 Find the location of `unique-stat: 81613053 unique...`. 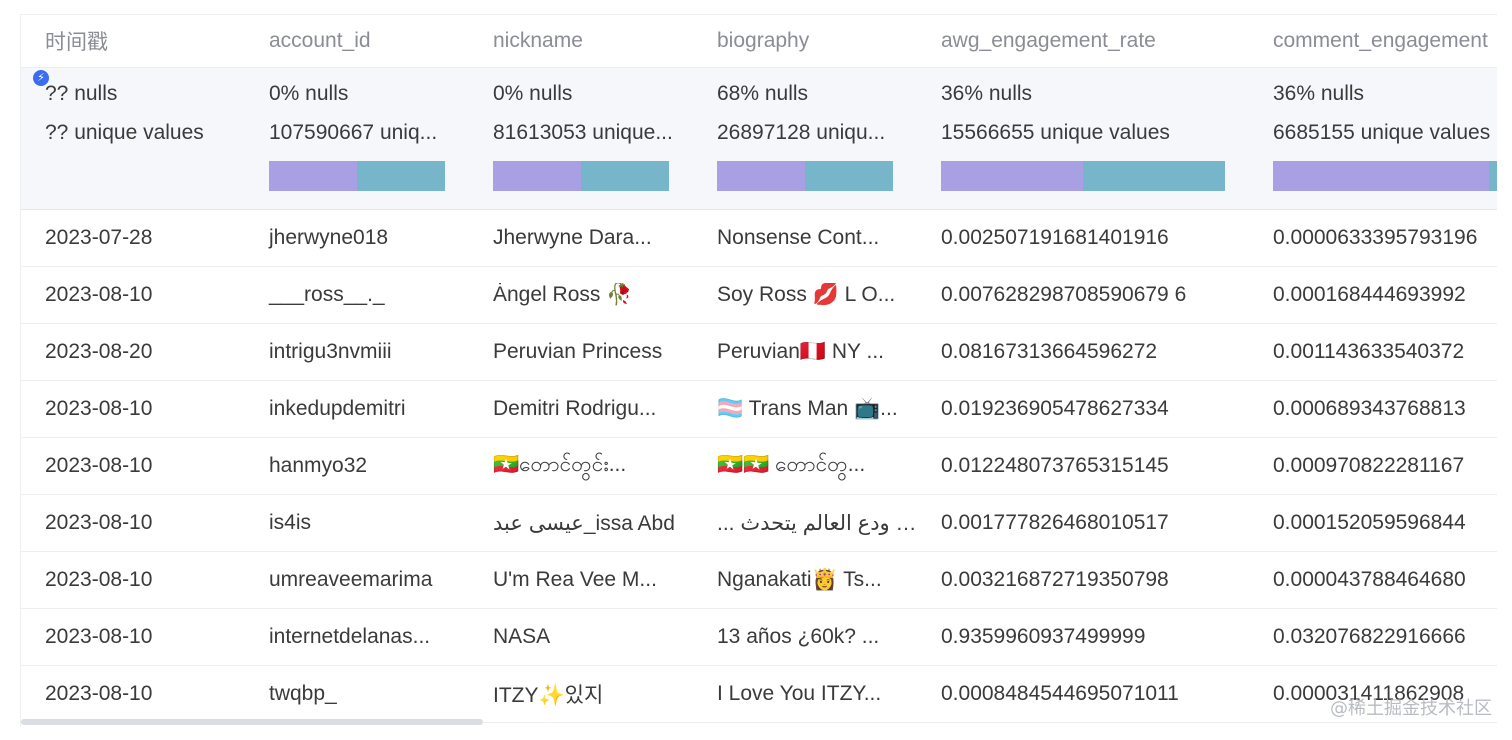

unique-stat: 81613053 unique... is located at coordinates (583, 132).